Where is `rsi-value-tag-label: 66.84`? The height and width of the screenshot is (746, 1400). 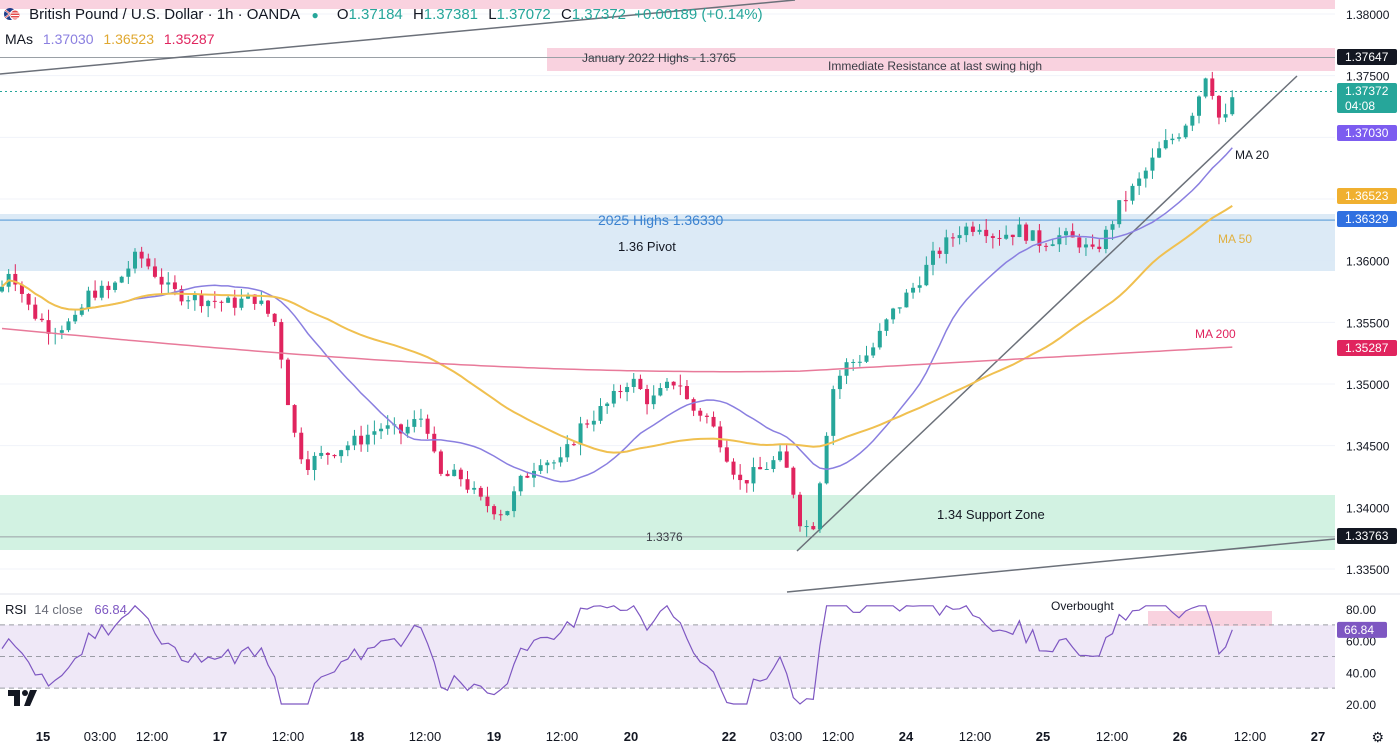
rsi-value-tag-label: 66.84 is located at coordinates (1359, 630).